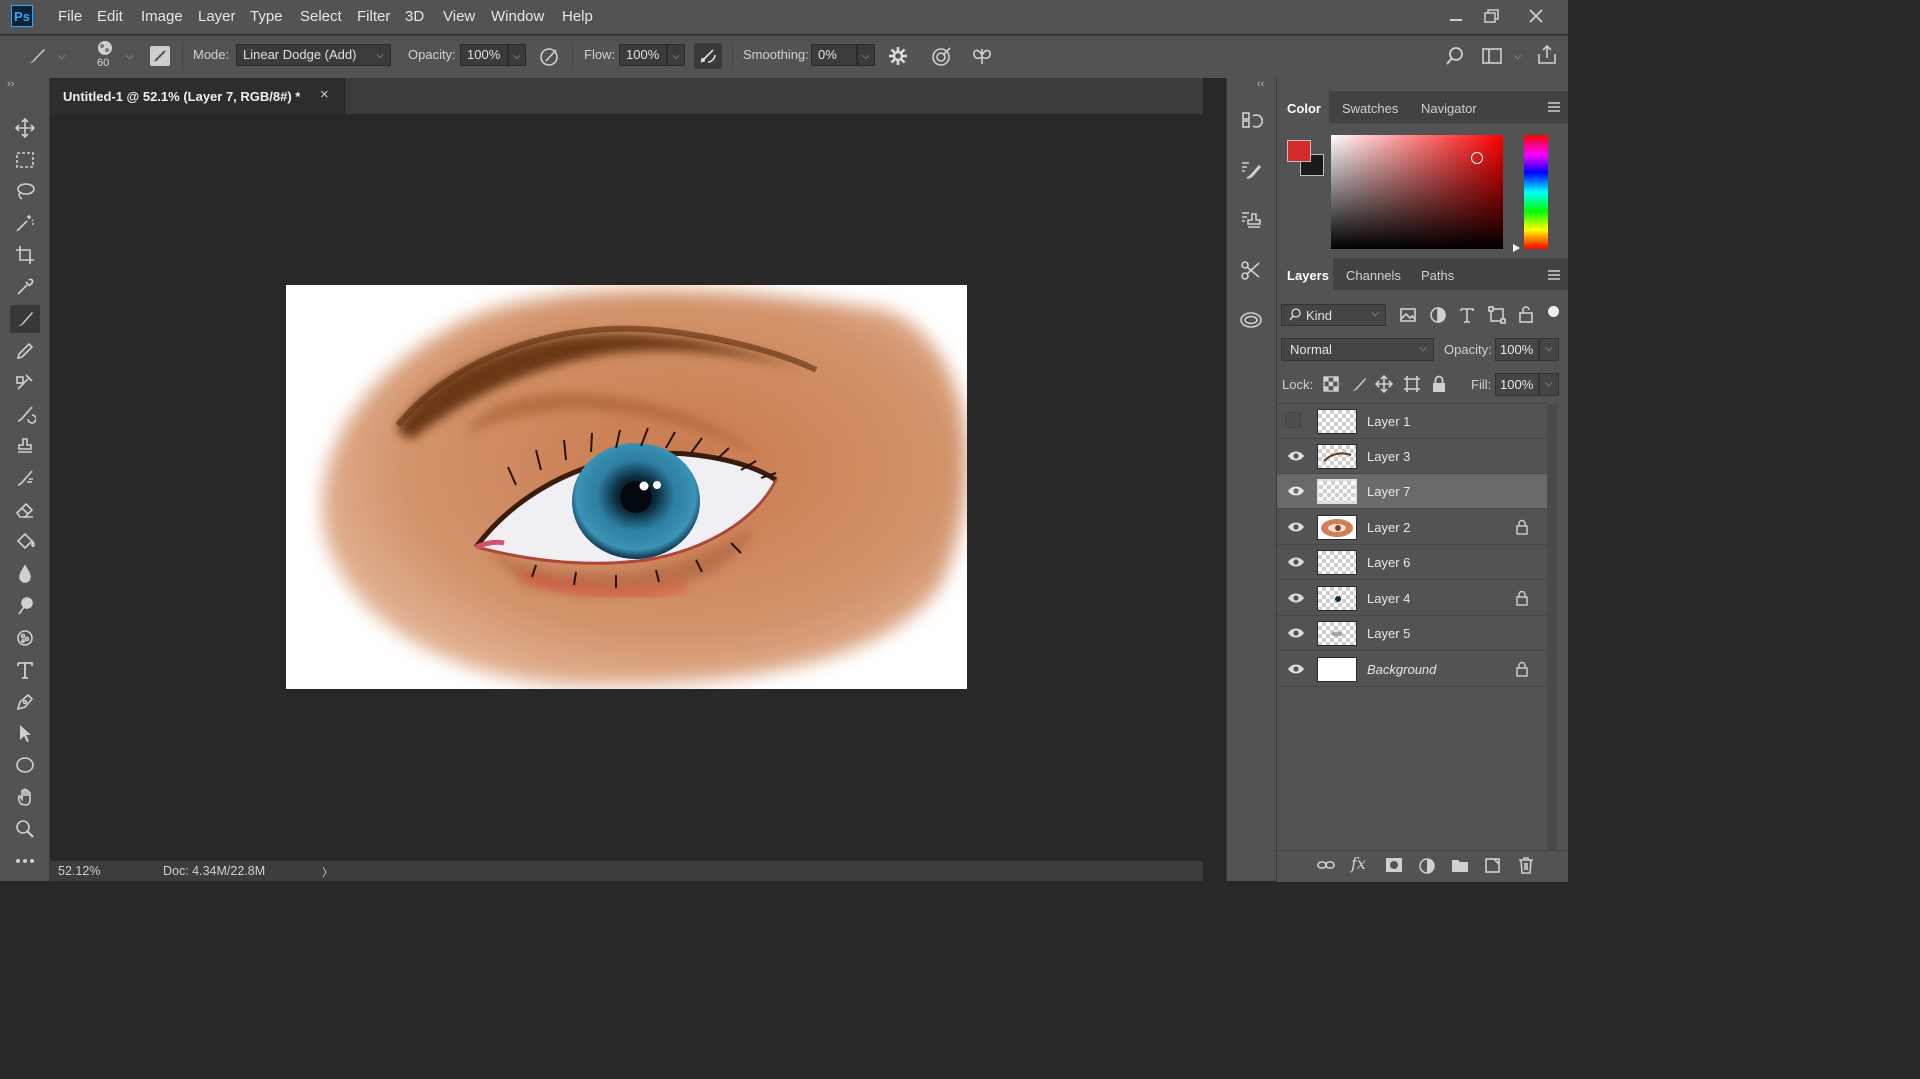 Image resolution: width=1920 pixels, height=1079 pixels. I want to click on status-menu-arrow: 〉, so click(327, 872).